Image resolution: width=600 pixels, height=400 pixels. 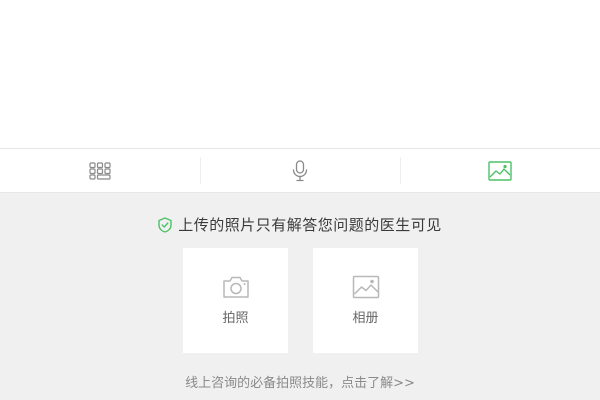 I want to click on image-button, so click(x=500, y=170).